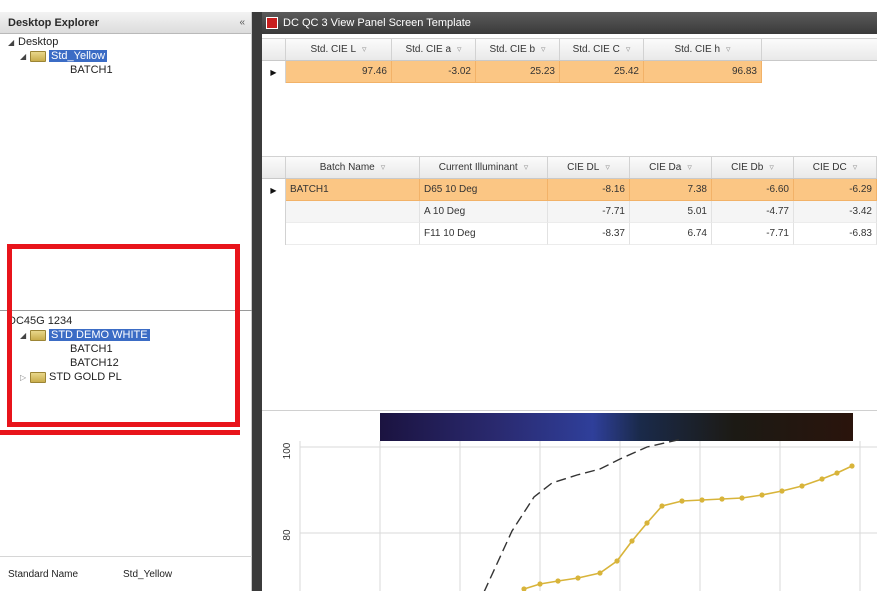  I want to click on explorer-header: Desktop Explorer «, so click(125, 23).